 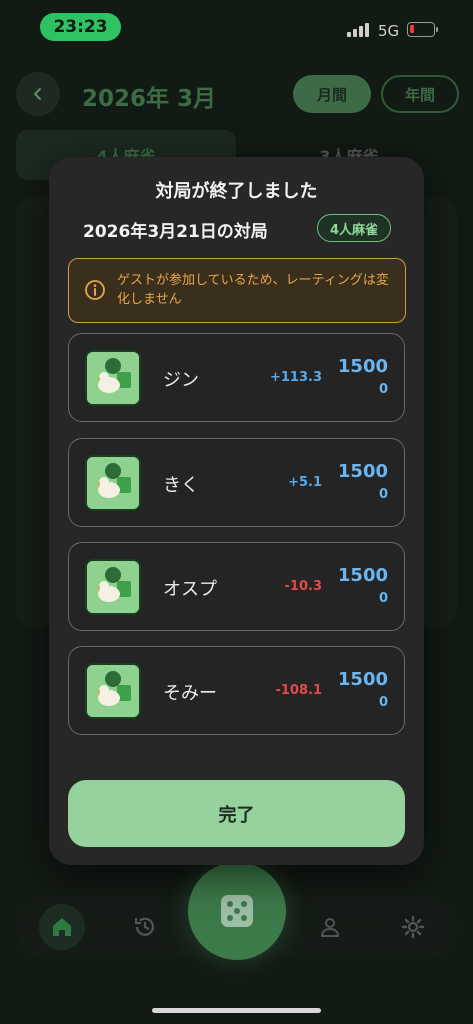 I want to click on nav-profile, so click(x=330, y=927).